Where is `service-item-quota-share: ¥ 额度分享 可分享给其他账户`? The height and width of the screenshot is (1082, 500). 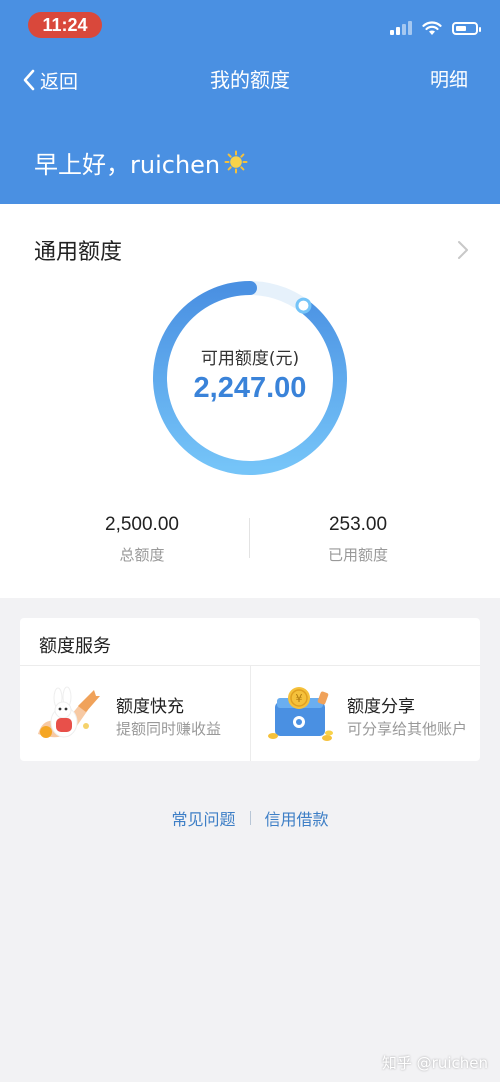 service-item-quota-share: ¥ 额度分享 可分享给其他账户 is located at coordinates (366, 713).